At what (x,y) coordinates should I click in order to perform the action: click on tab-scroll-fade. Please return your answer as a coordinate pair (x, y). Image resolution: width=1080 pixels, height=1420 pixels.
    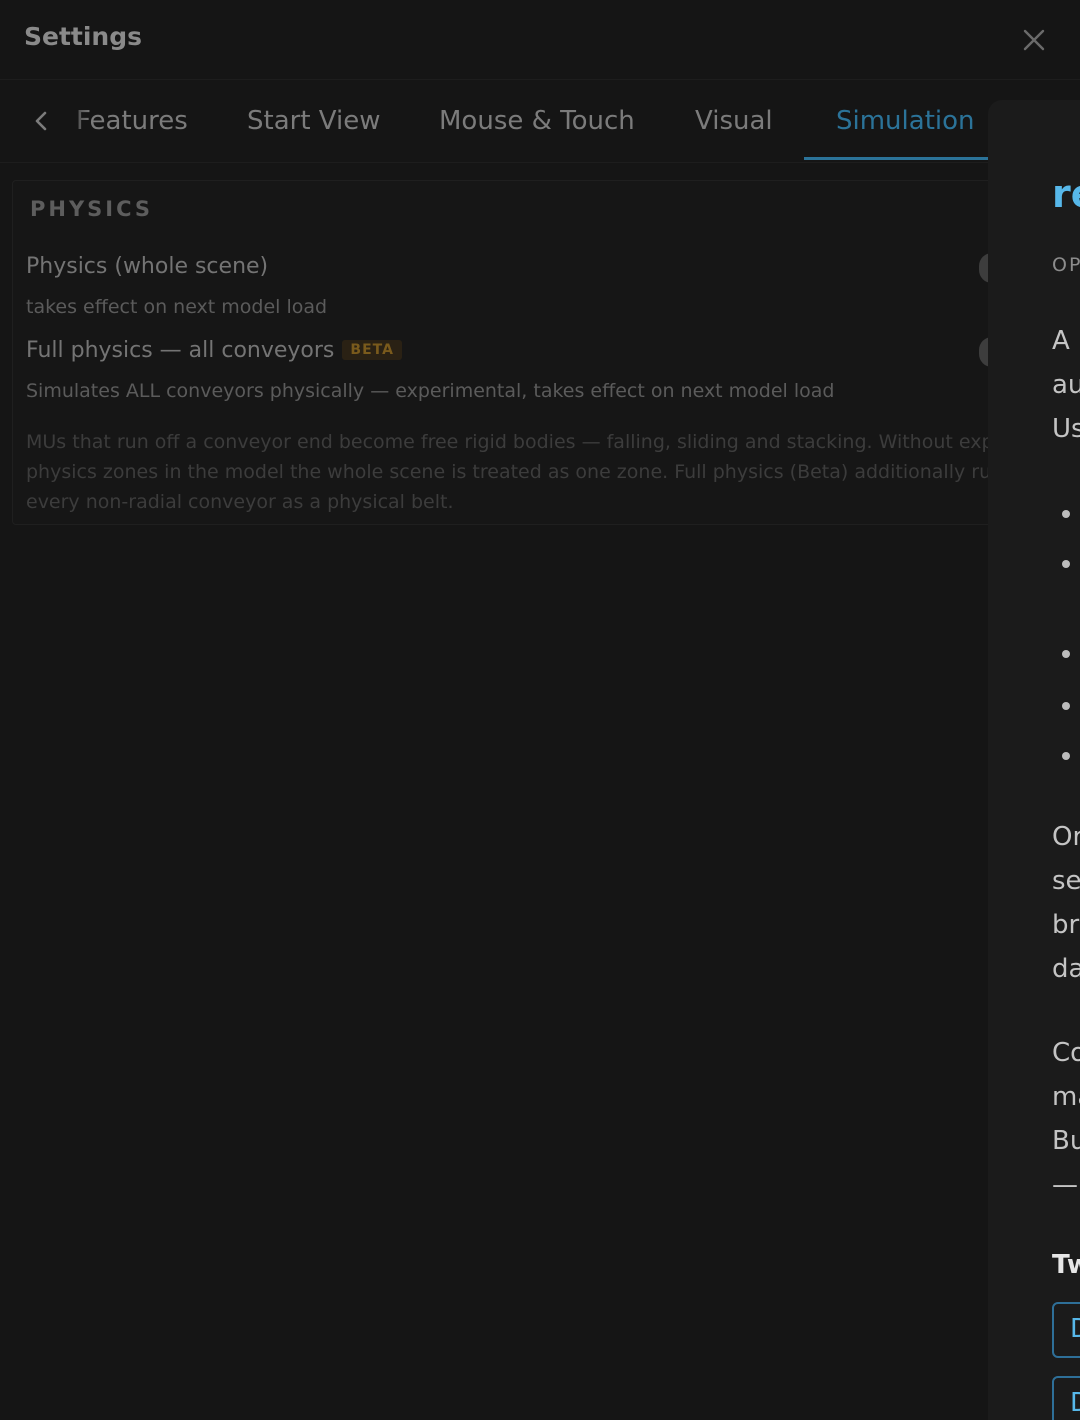
    Looking at the image, I should click on (75, 121).